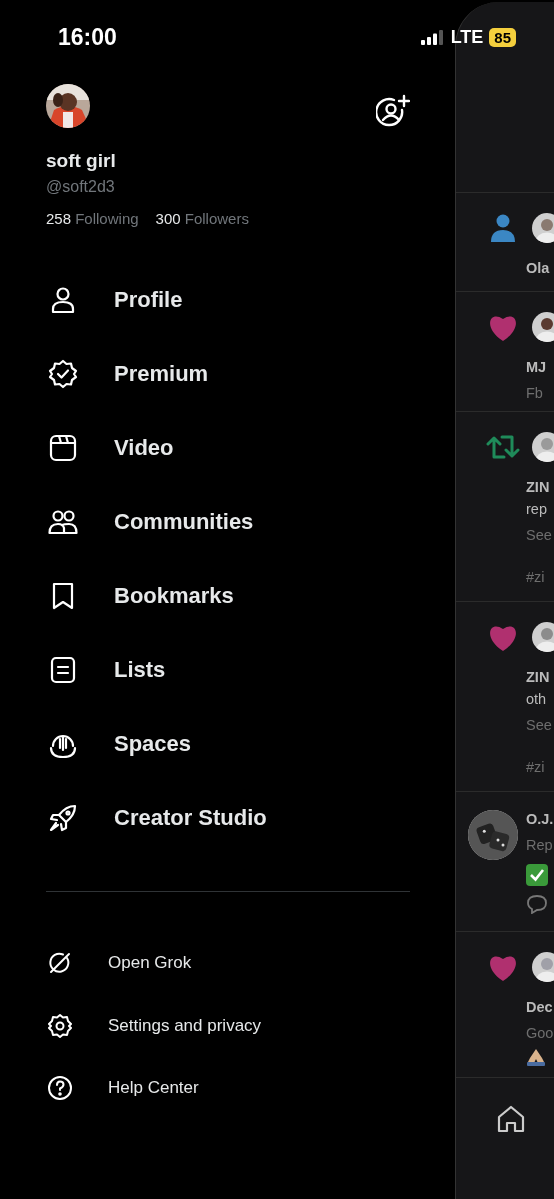 The height and width of the screenshot is (1199, 554). I want to click on menu-item: Profile, so click(148, 300).